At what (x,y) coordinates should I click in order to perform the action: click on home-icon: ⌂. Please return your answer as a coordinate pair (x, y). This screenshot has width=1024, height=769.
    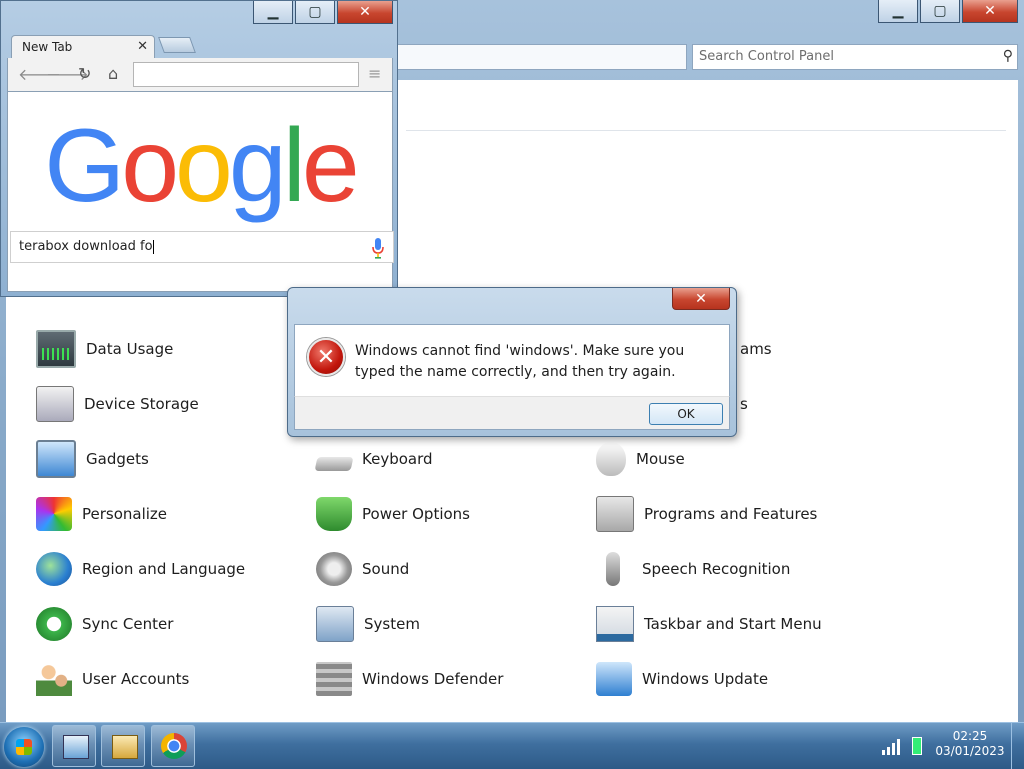
    Looking at the image, I should click on (113, 73).